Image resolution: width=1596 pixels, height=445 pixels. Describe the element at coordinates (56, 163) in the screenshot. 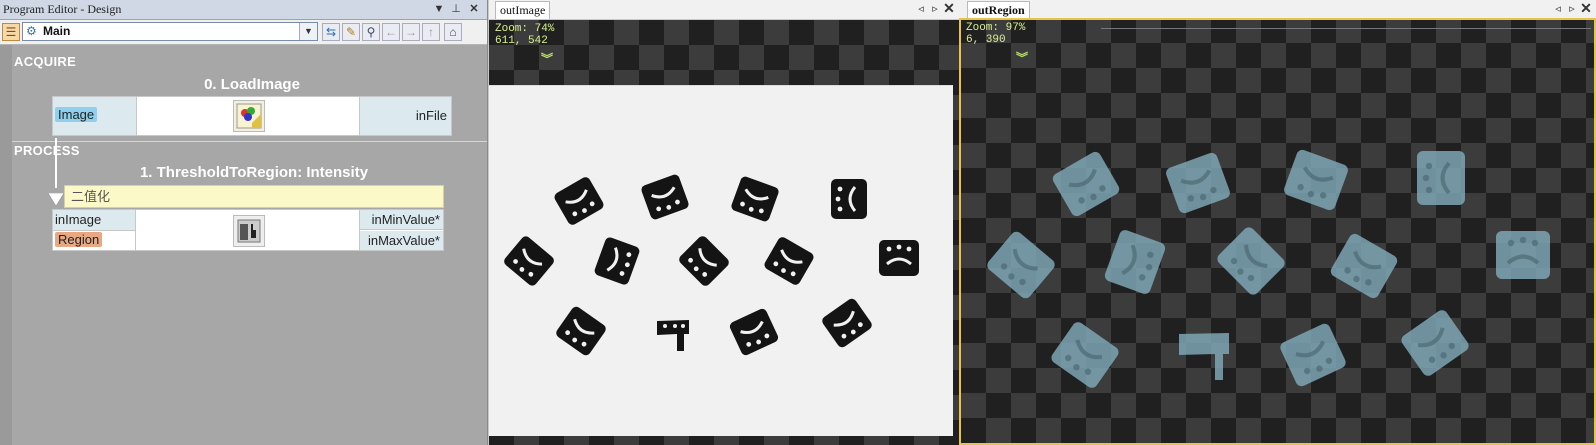

I see `connection-line` at that location.